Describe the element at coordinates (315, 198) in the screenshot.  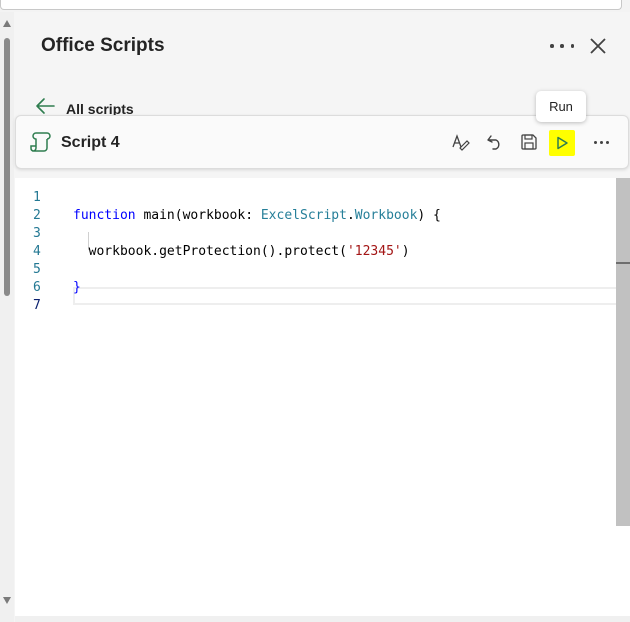
I see `code-line: 1` at that location.